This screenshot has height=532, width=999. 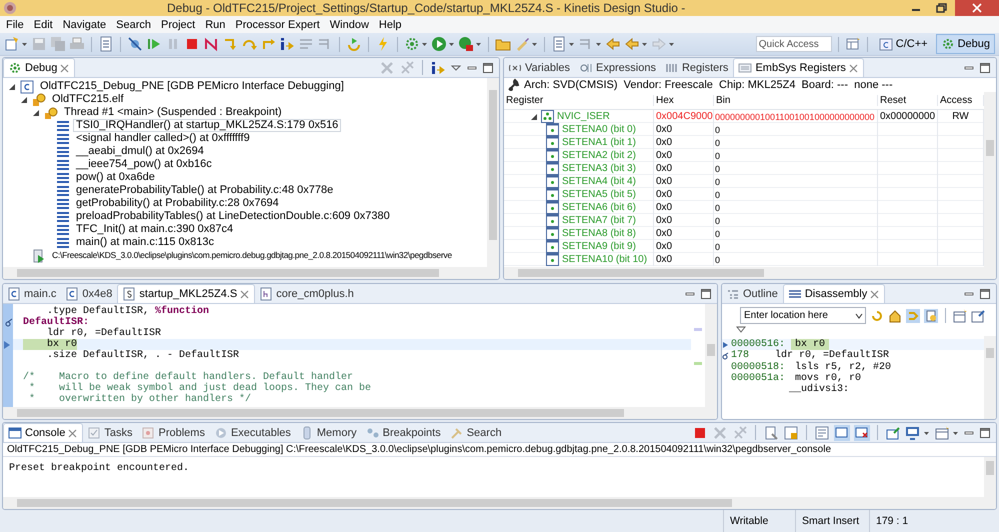 I want to click on tree-item: OldTFC215.elf, so click(x=88, y=99).